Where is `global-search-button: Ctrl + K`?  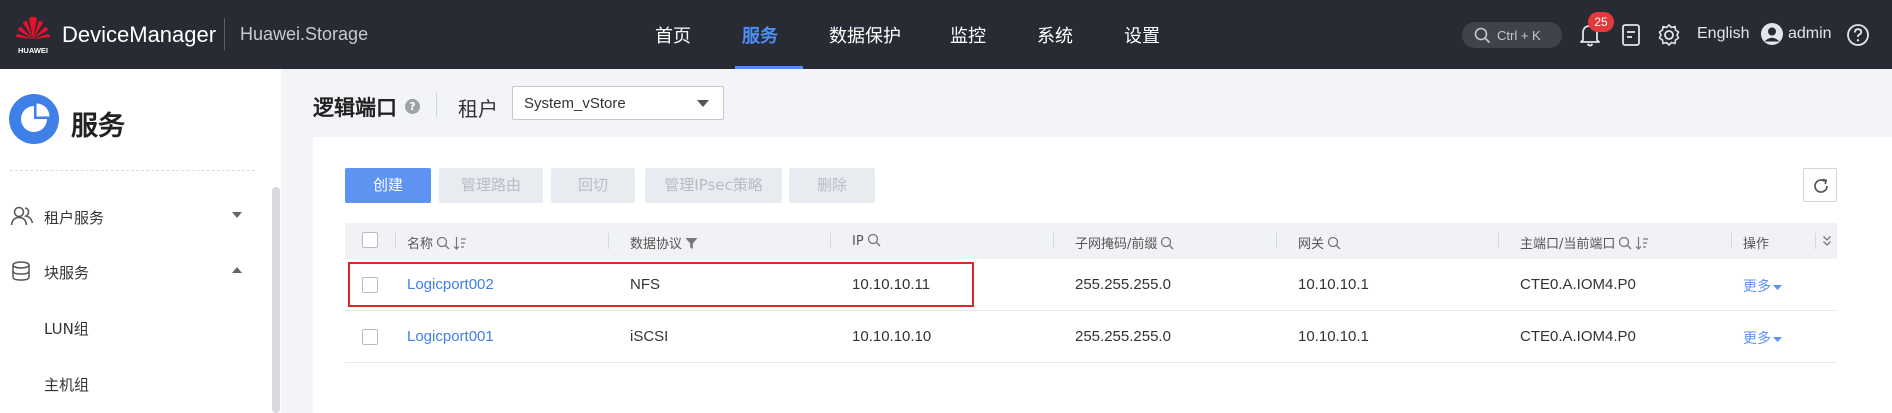
global-search-button: Ctrl + K is located at coordinates (1512, 35).